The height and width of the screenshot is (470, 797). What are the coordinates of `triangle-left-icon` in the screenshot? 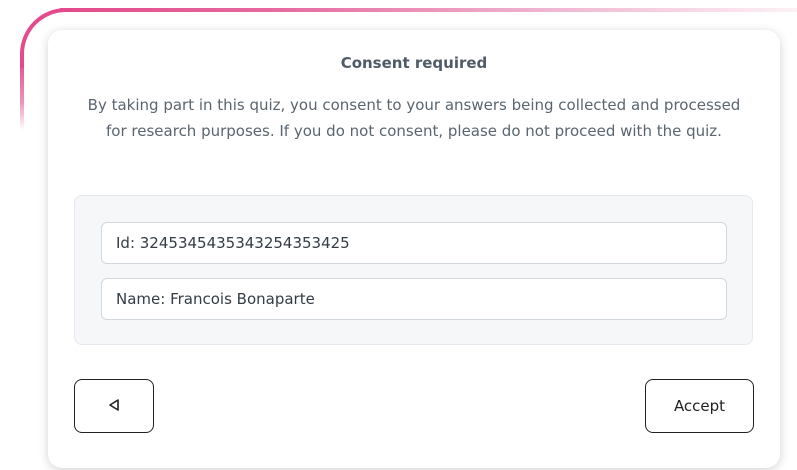 It's located at (114, 406).